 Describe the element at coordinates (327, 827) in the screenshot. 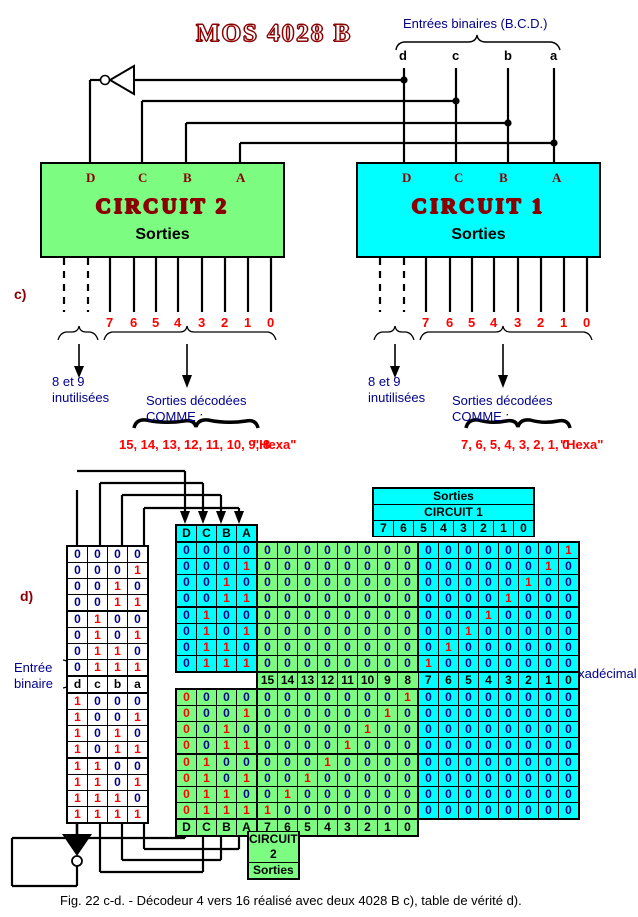

I see `circuit2-col-4: 4` at that location.